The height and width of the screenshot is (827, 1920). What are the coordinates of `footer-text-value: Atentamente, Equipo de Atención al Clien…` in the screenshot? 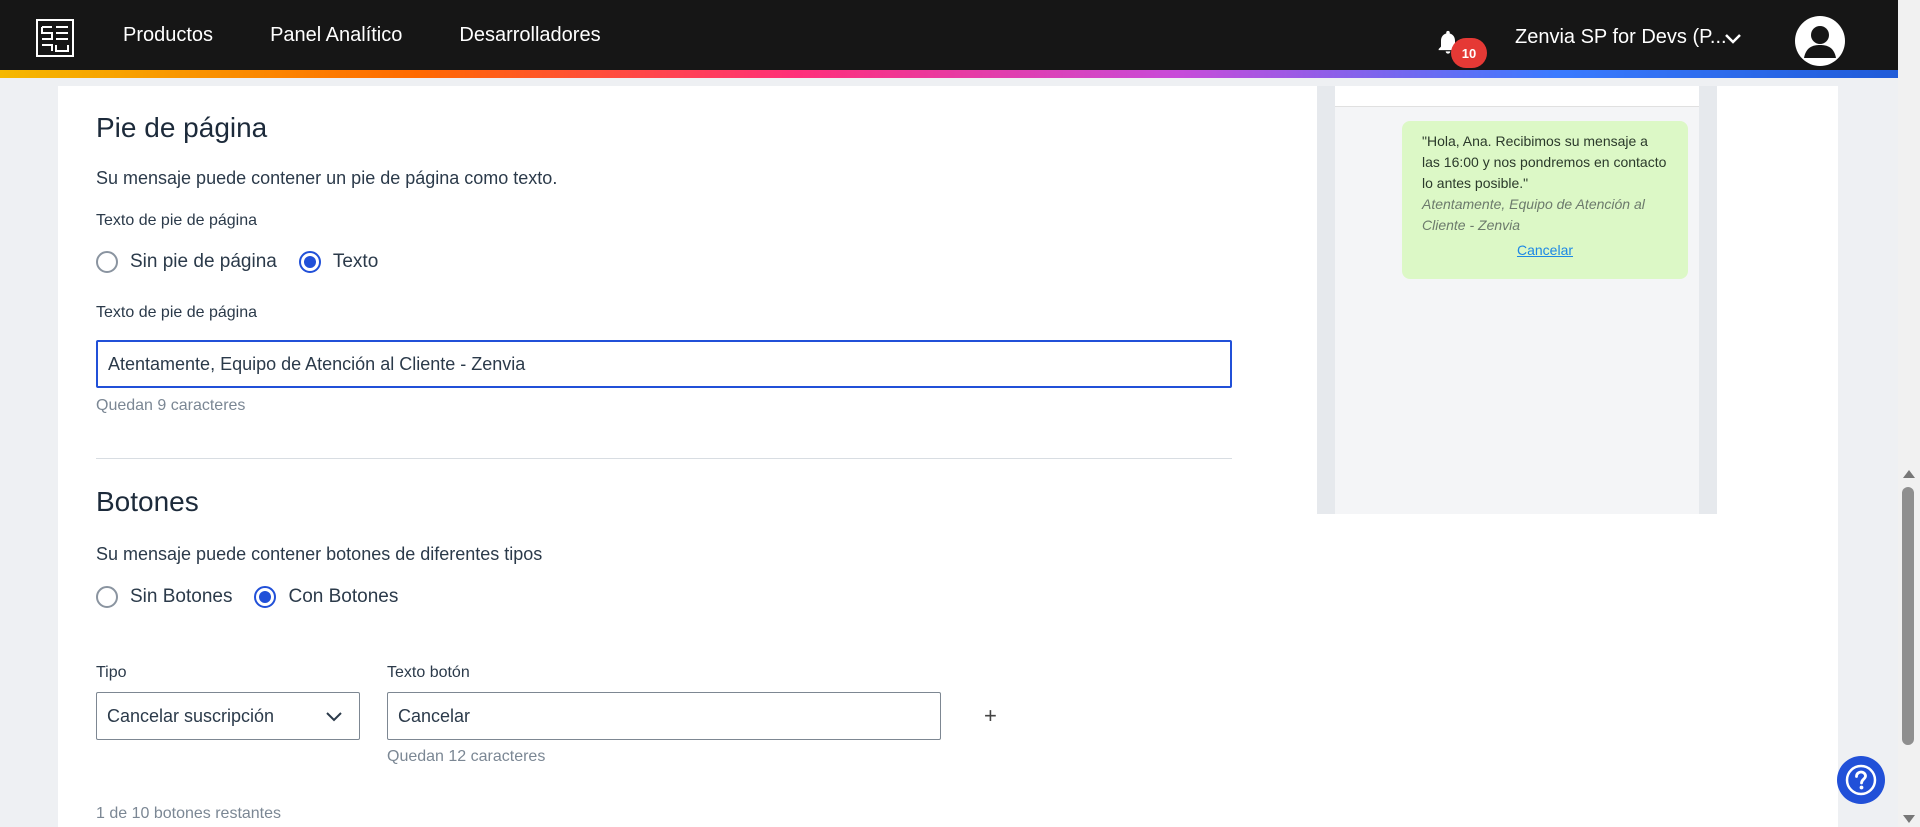 It's located at (317, 363).